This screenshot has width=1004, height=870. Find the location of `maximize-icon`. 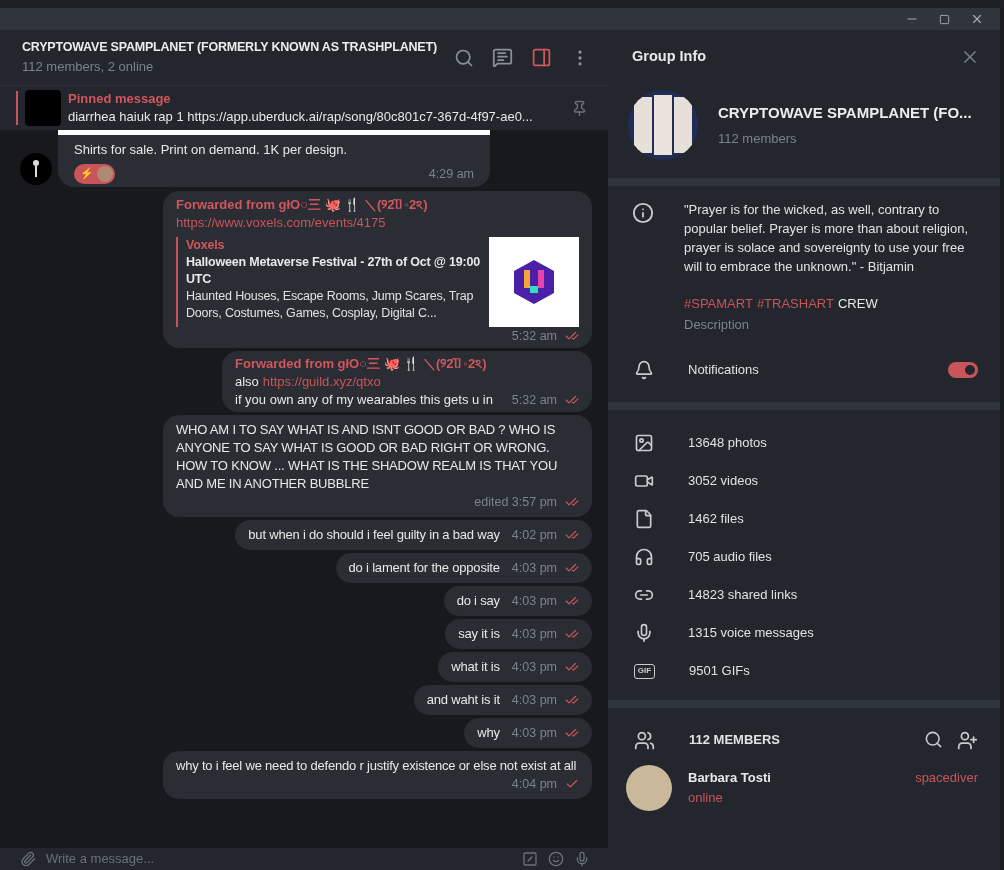

maximize-icon is located at coordinates (944, 19).